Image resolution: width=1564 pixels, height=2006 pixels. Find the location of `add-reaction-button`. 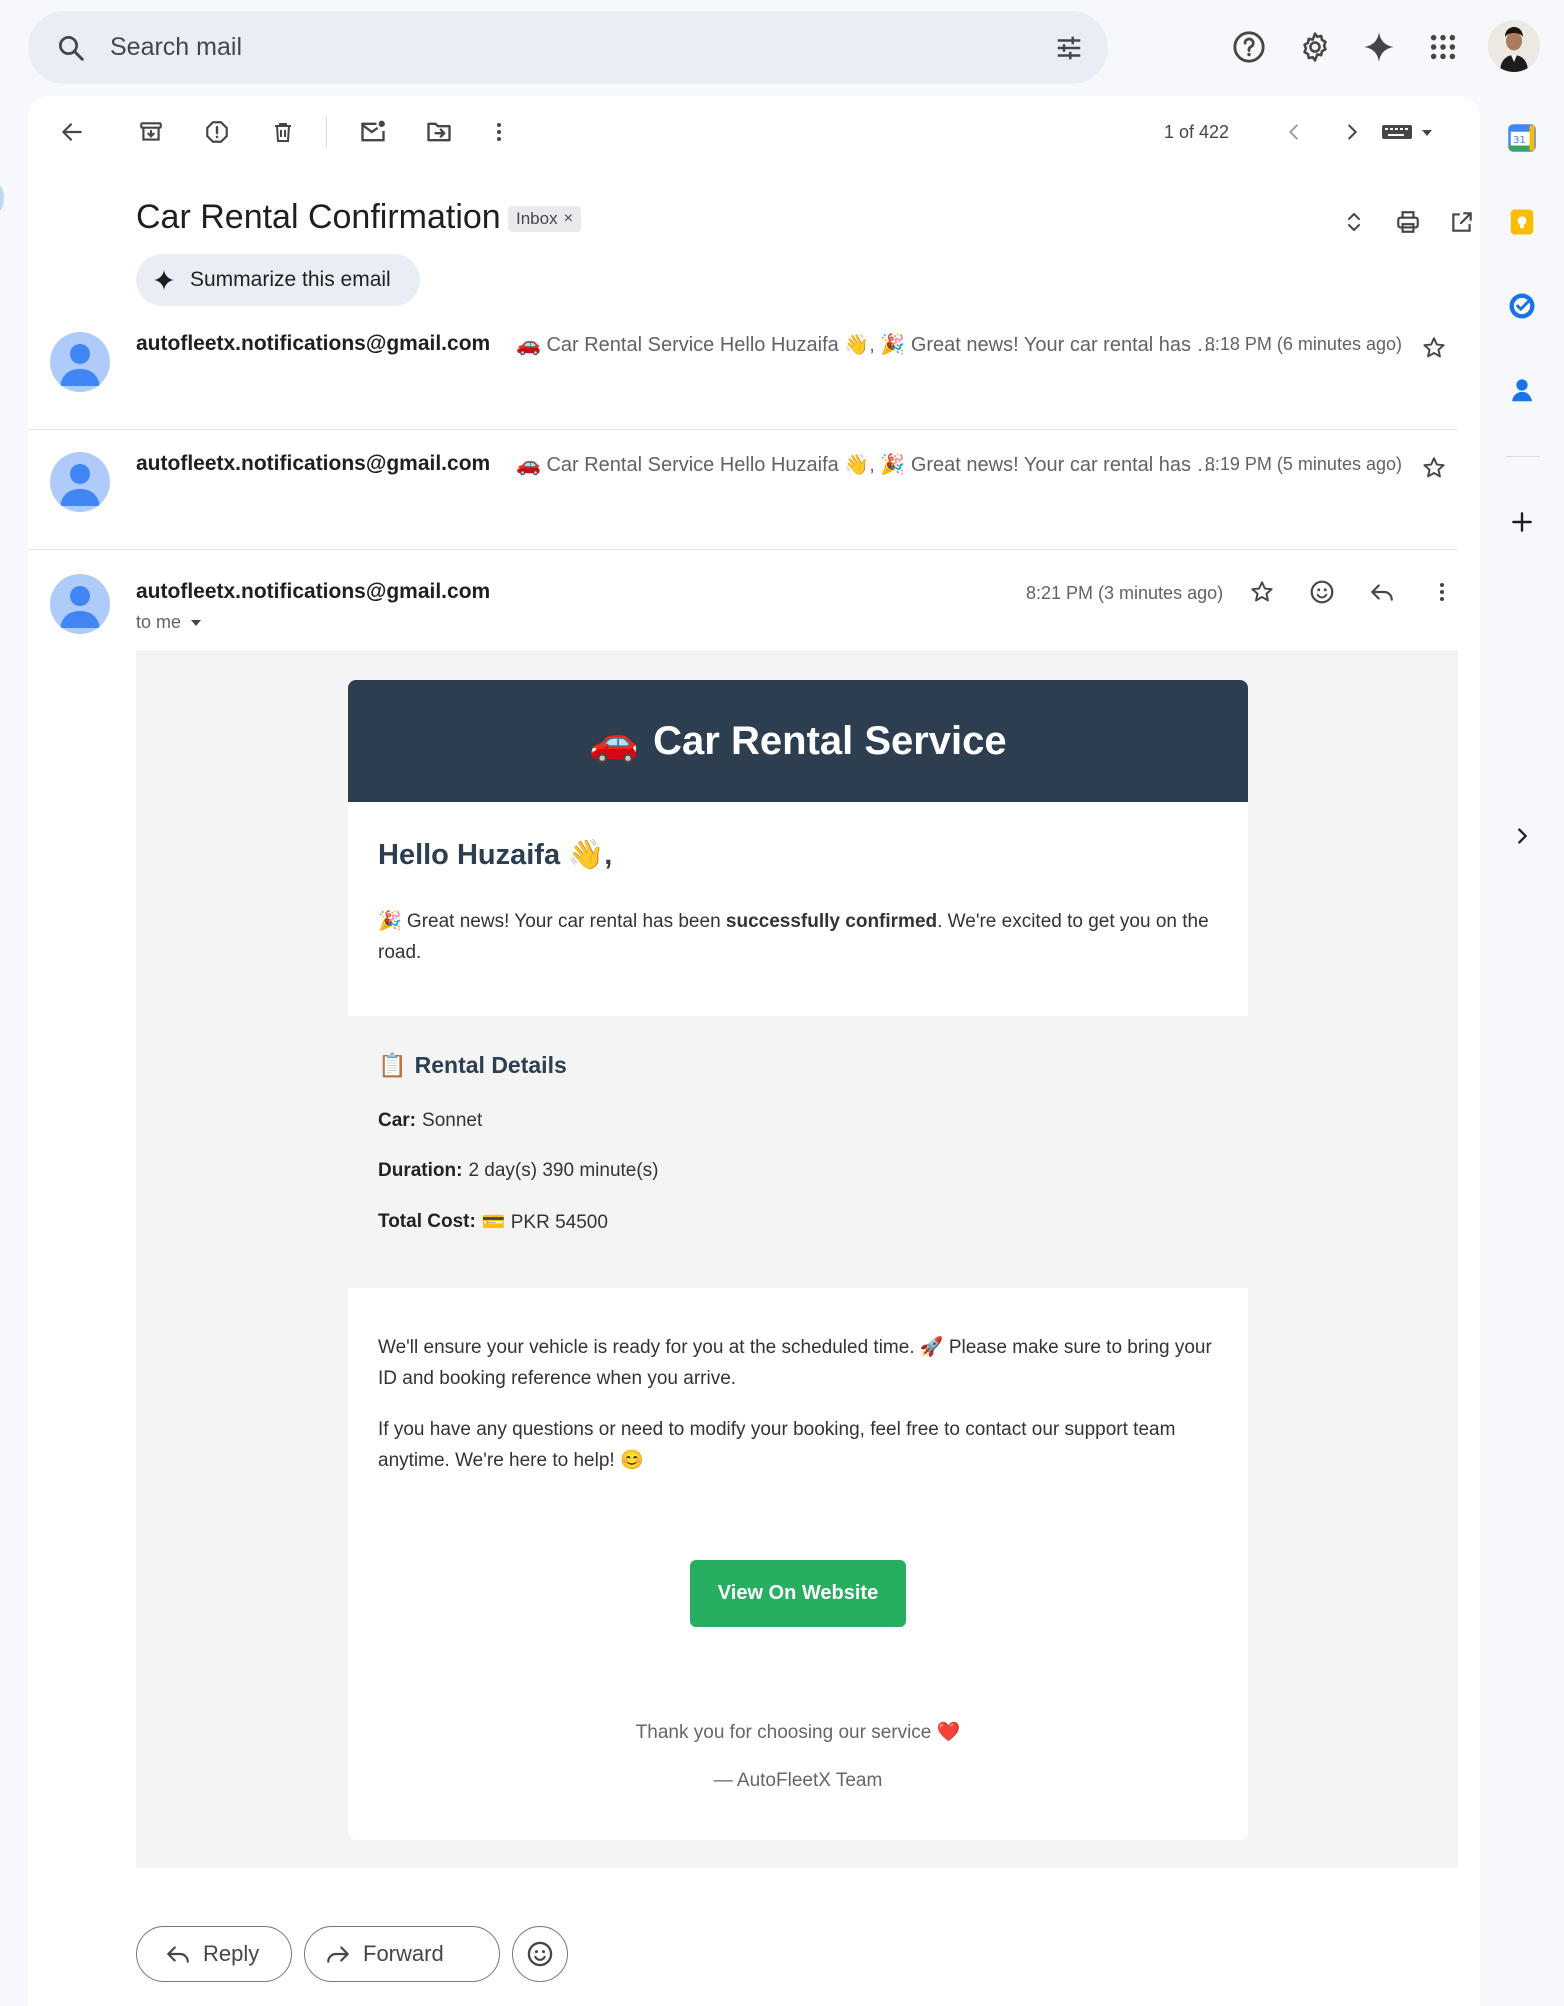

add-reaction-button is located at coordinates (540, 1954).